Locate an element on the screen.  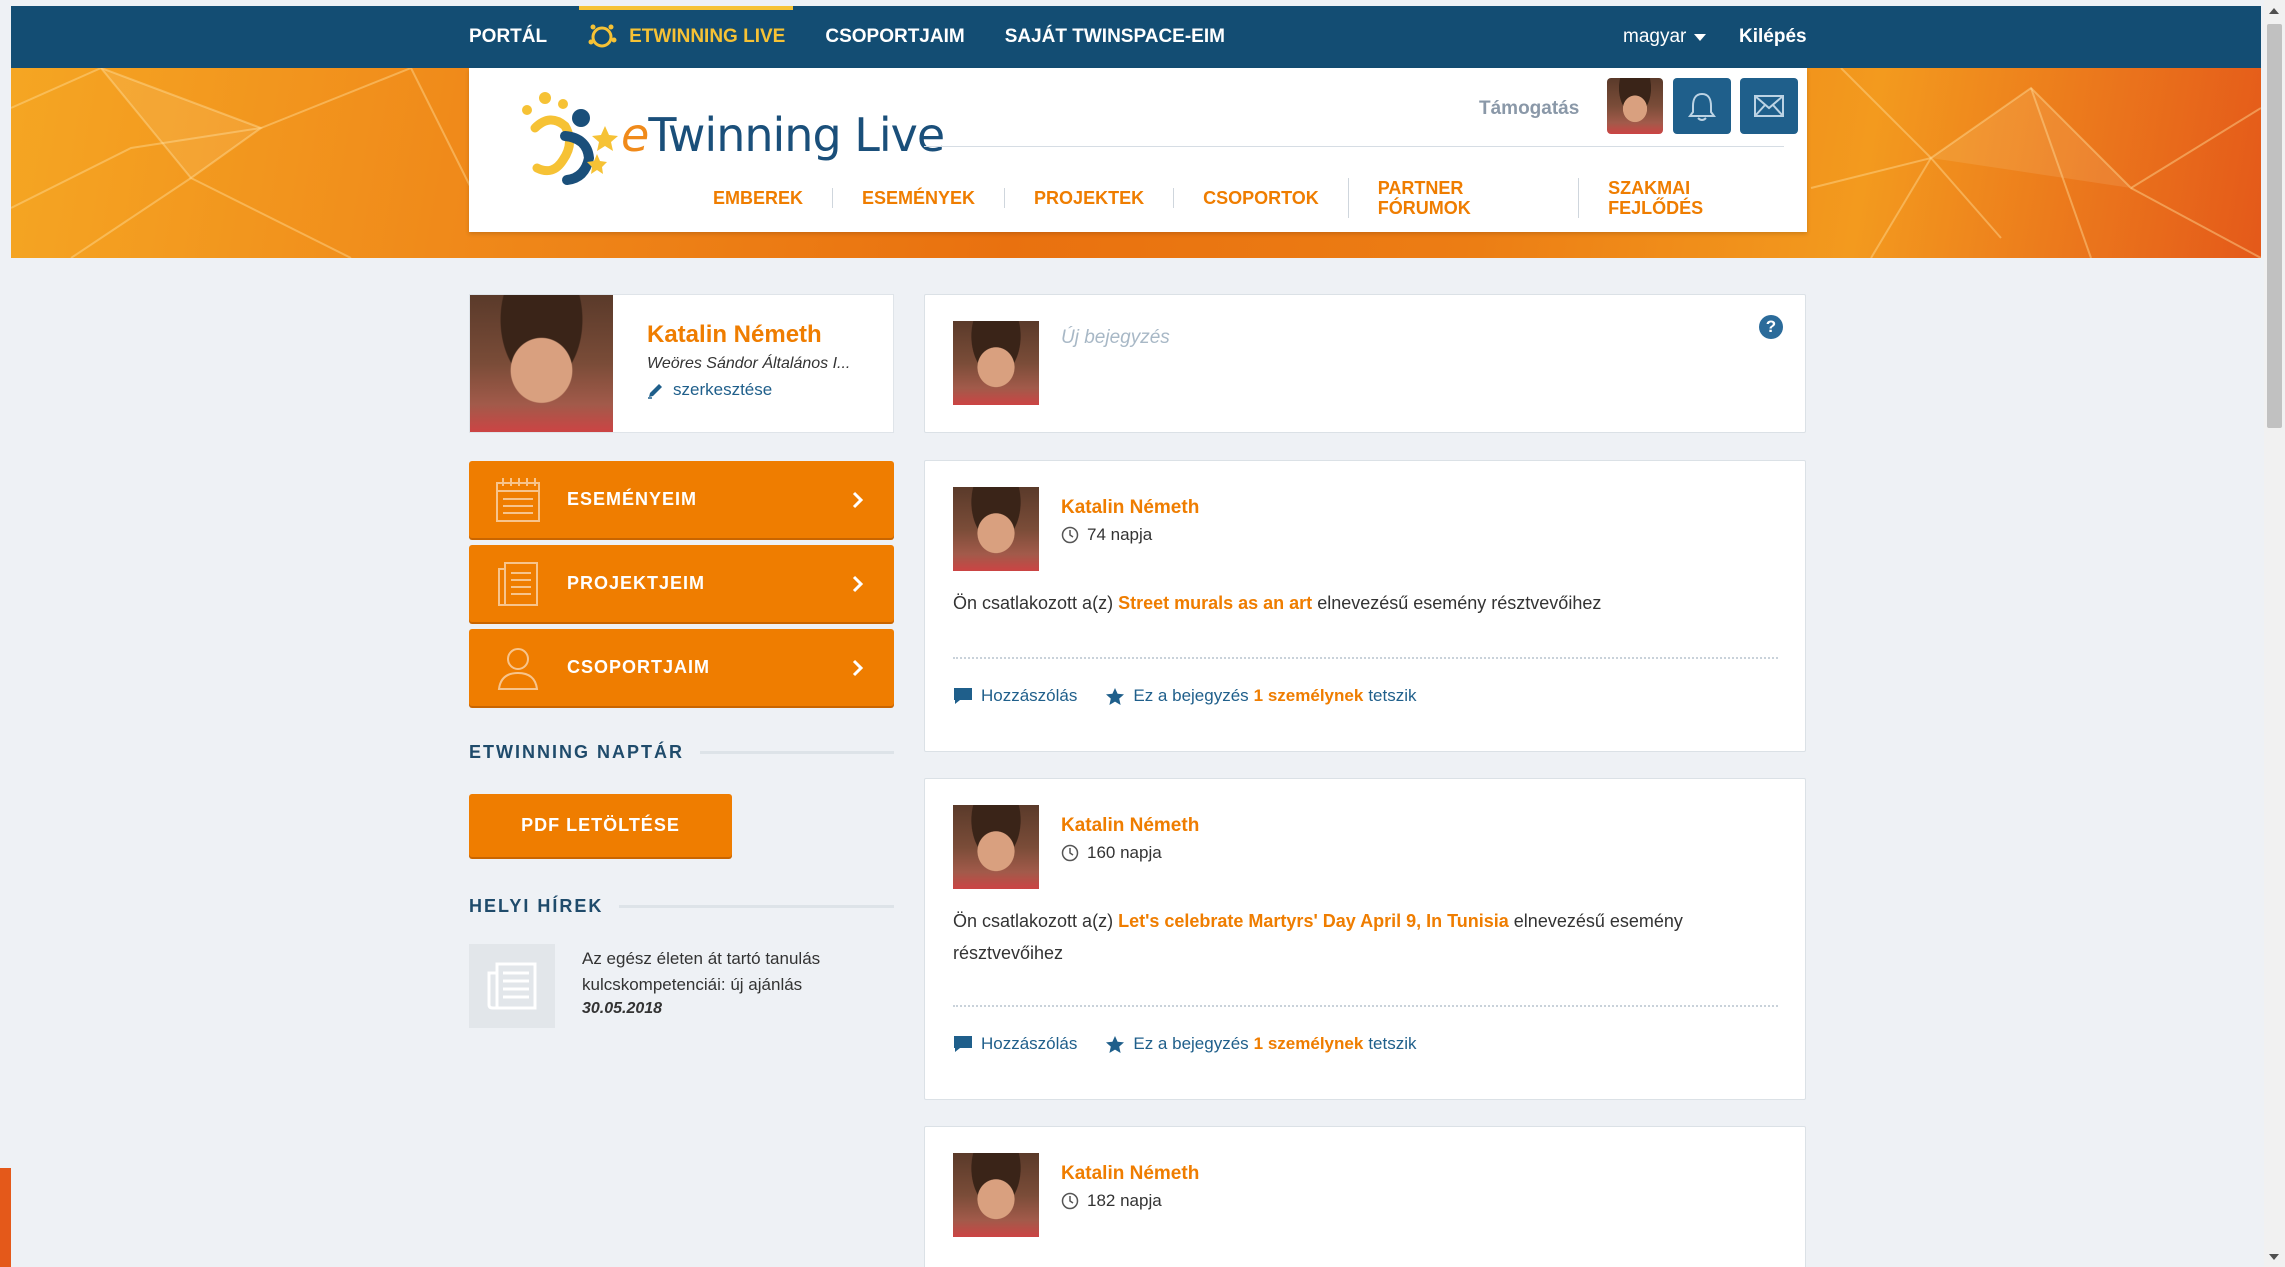
news-thumbnail is located at coordinates (512, 986).